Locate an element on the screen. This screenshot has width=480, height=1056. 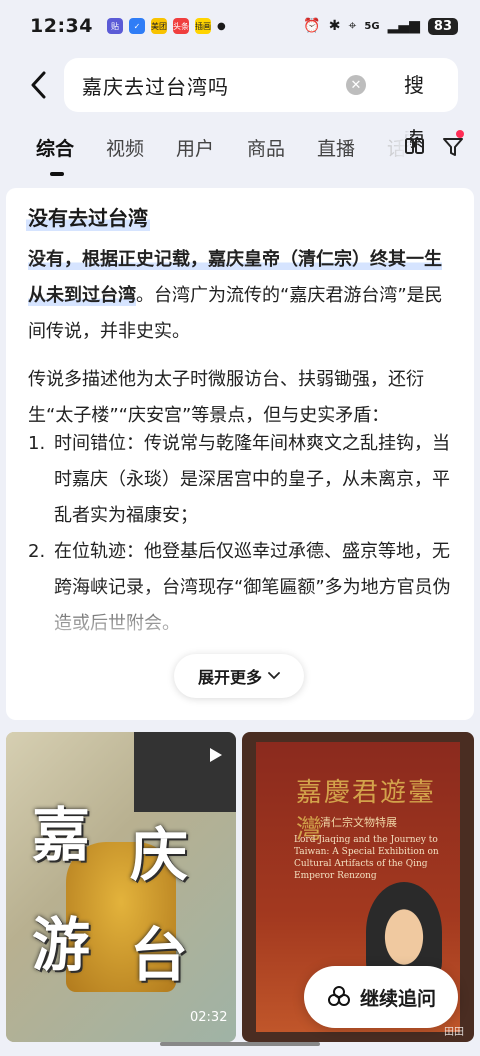
blue-app-icon: ✓ is located at coordinates (136, 26).